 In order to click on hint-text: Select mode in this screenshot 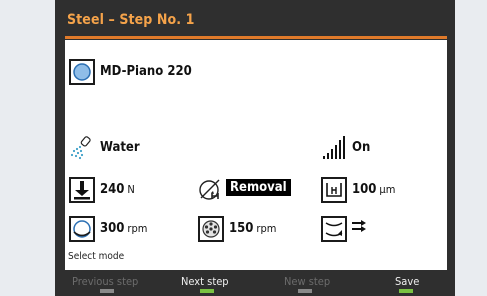, I will do `click(96, 256)`.